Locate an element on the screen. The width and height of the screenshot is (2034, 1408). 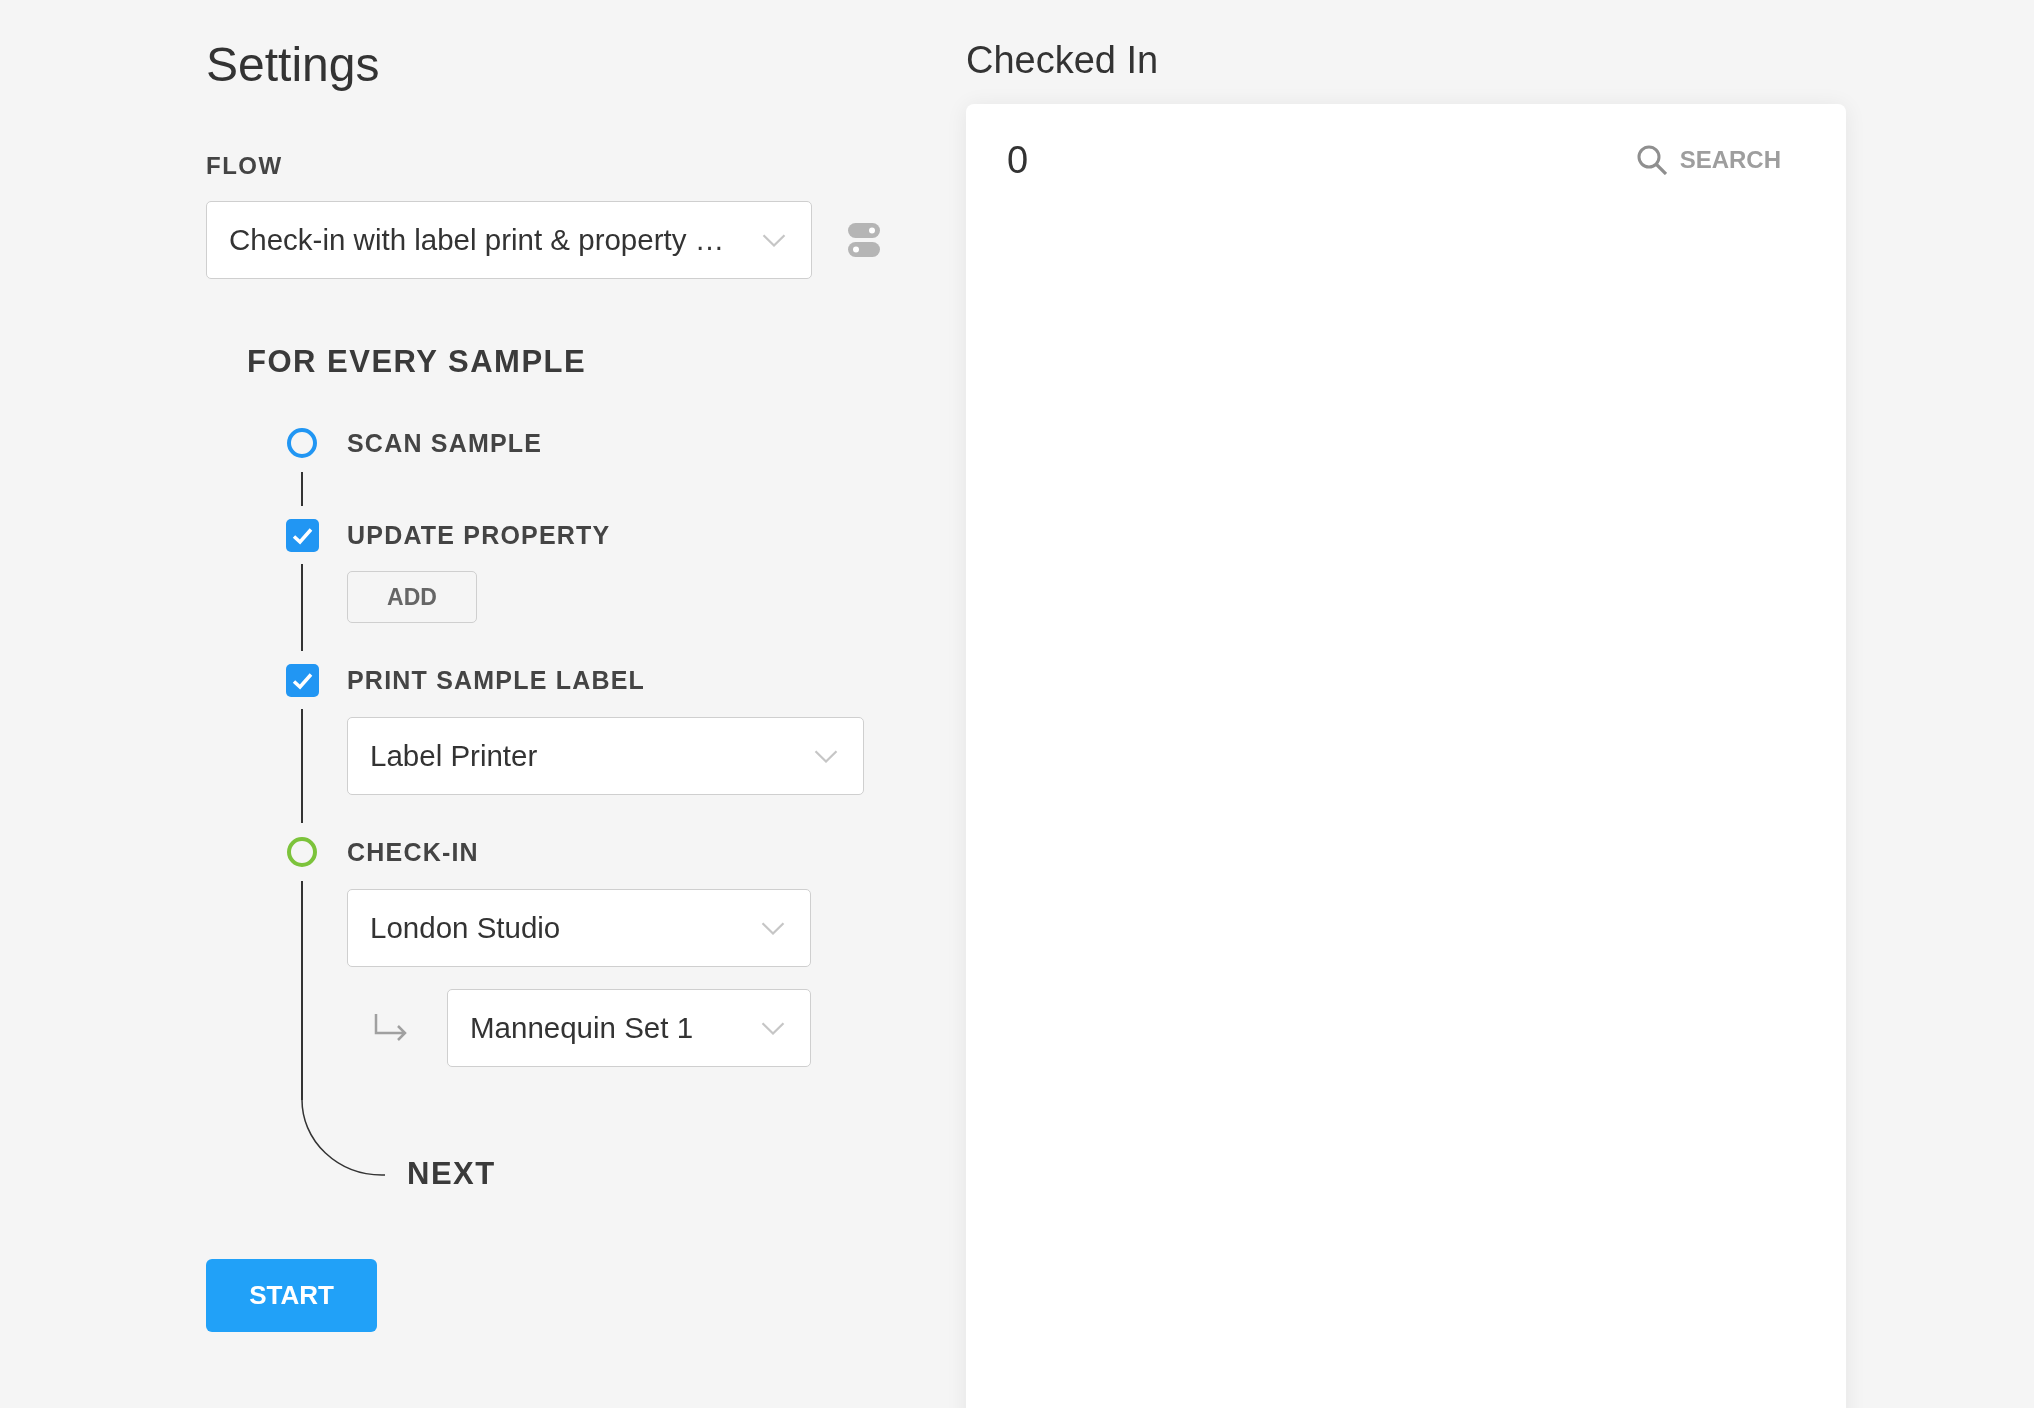
toggle-switches-icon is located at coordinates (864, 240).